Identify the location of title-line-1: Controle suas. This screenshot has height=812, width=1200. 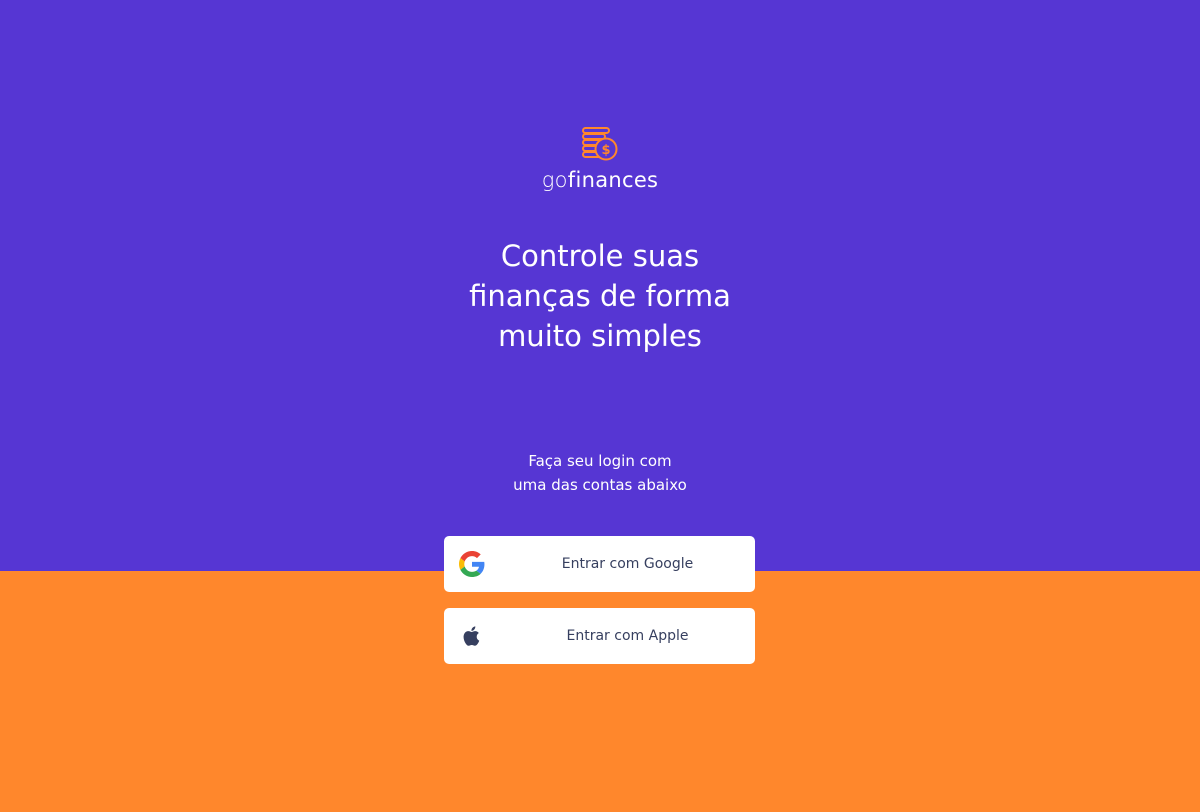
(600, 256).